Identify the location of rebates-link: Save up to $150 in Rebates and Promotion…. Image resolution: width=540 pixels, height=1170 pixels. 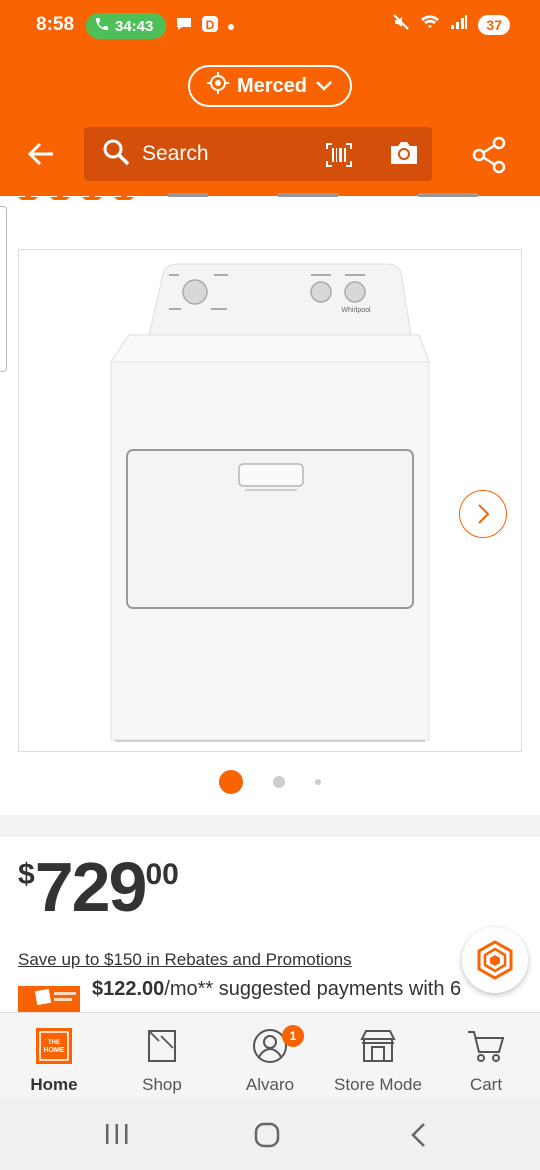
(185, 960).